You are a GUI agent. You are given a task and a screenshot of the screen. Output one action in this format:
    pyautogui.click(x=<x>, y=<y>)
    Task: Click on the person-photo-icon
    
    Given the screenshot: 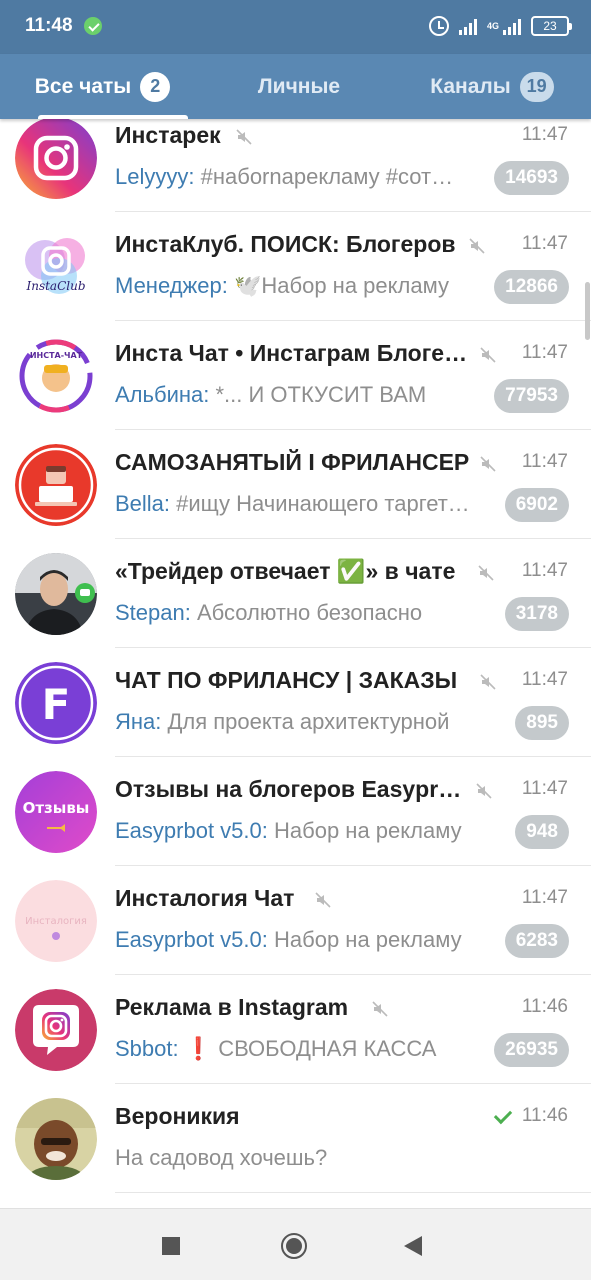 What is the action you would take?
    pyautogui.click(x=56, y=1139)
    